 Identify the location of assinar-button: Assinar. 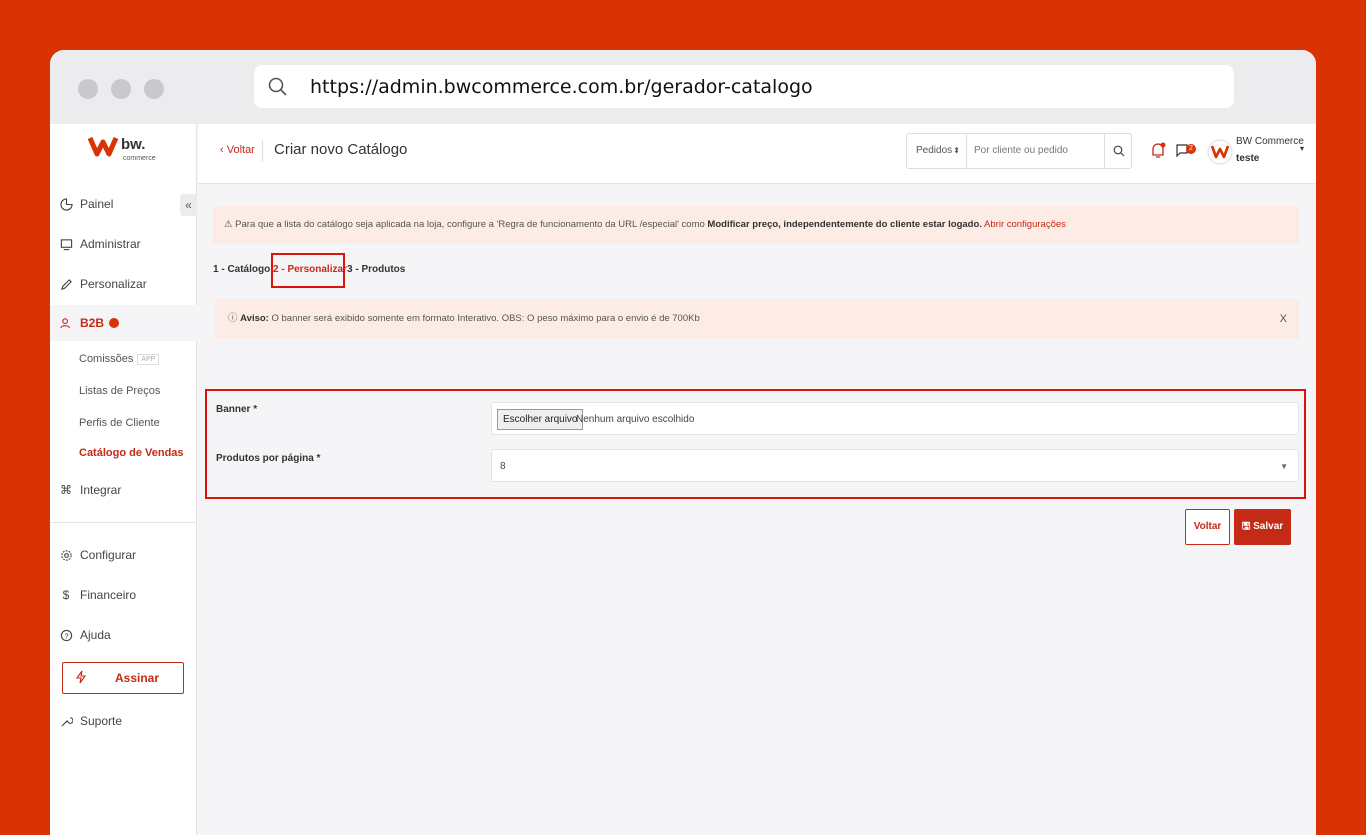
(123, 678).